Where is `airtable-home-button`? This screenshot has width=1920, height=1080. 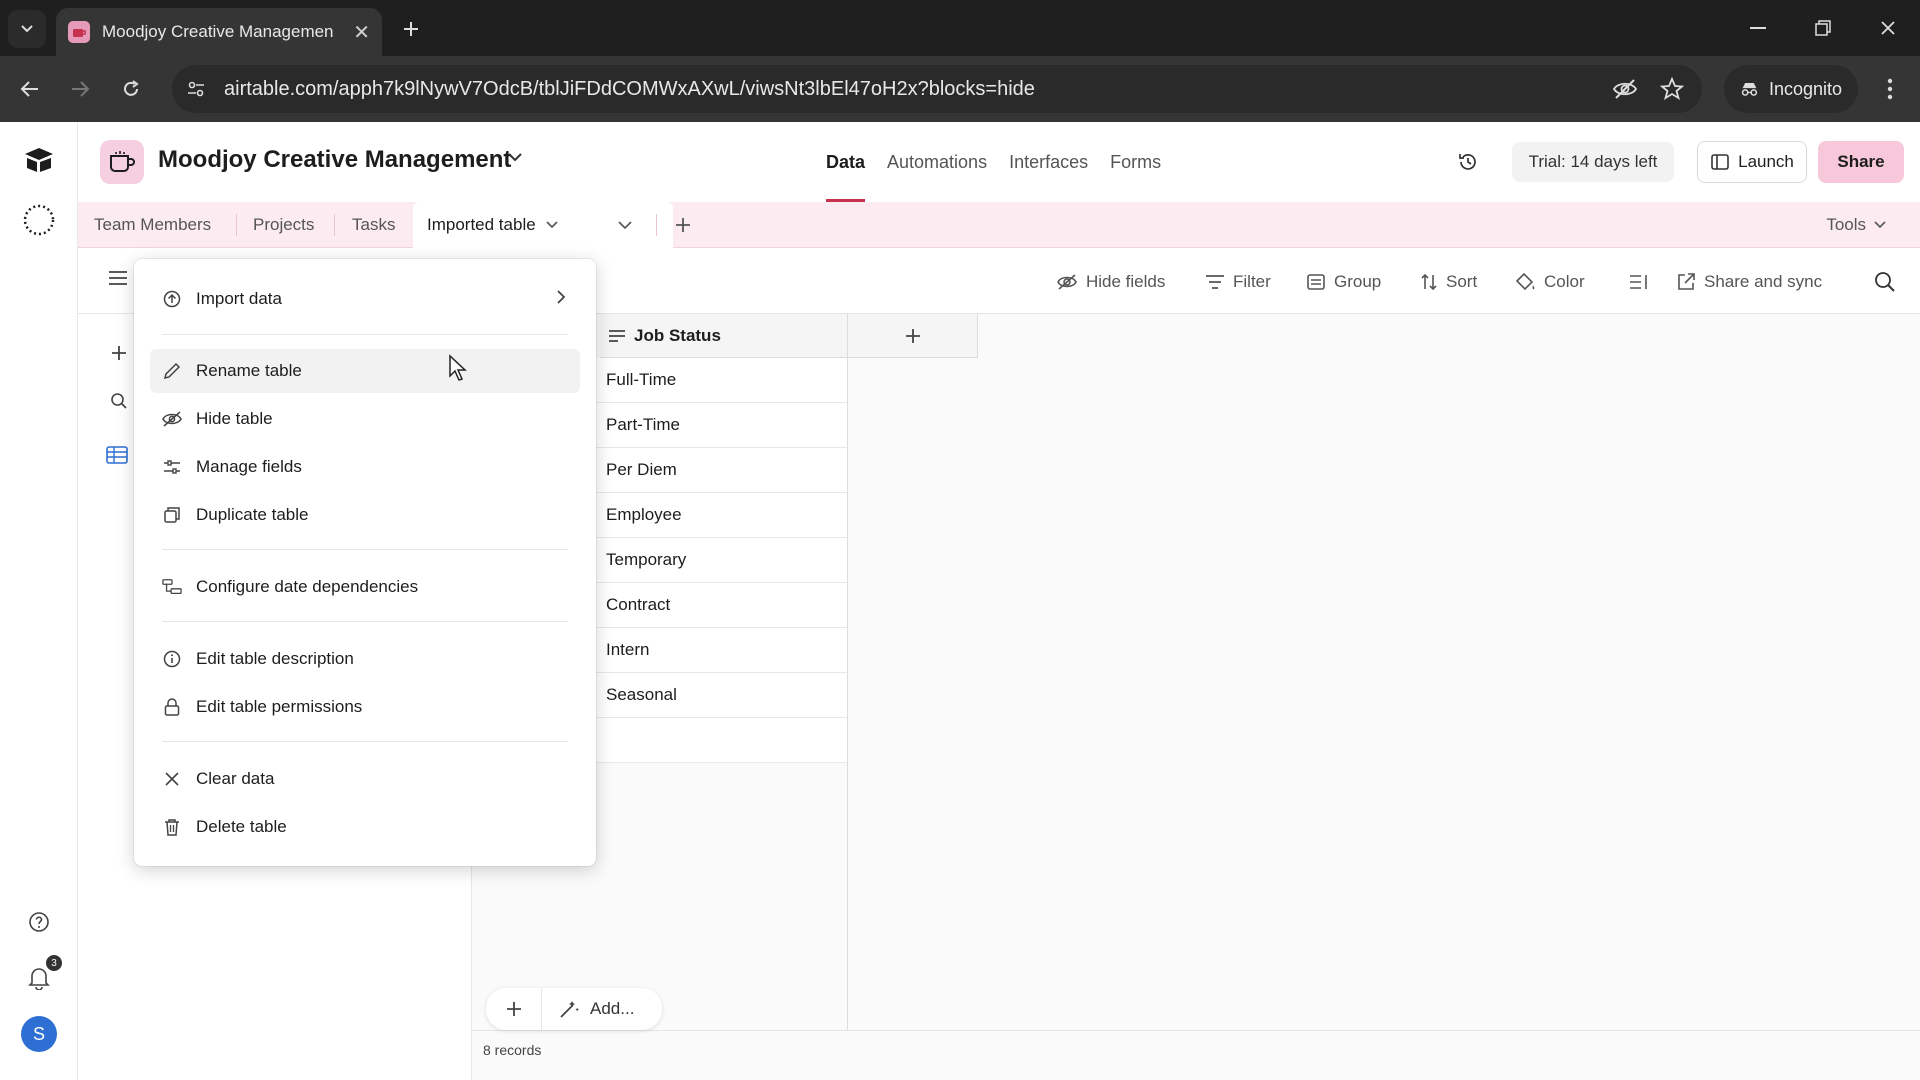
airtable-home-button is located at coordinates (39, 160).